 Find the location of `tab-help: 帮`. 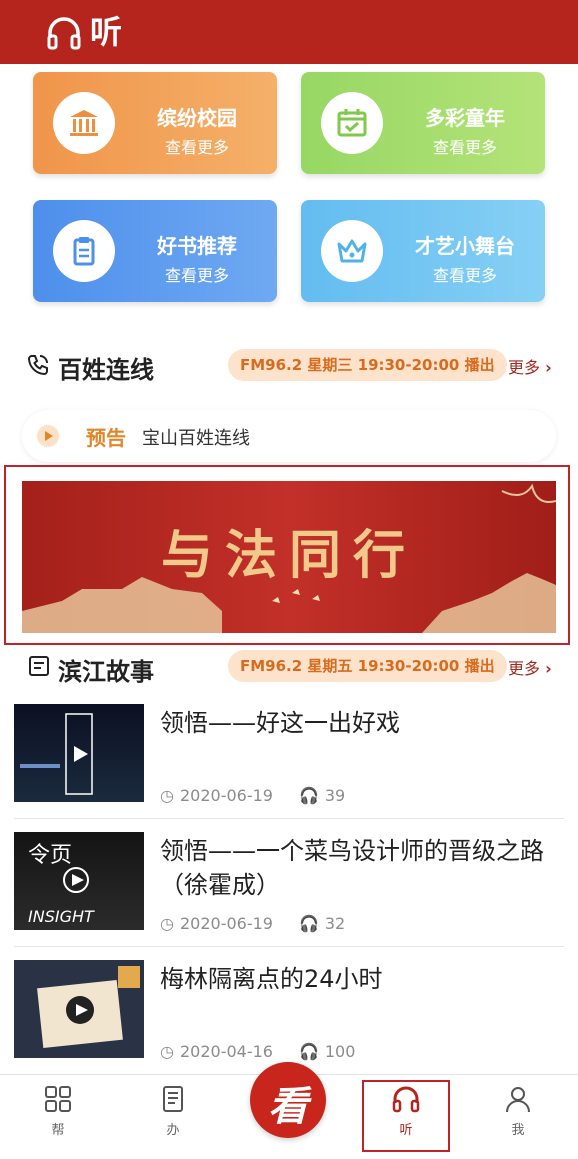

tab-help: 帮 is located at coordinates (58, 1111).